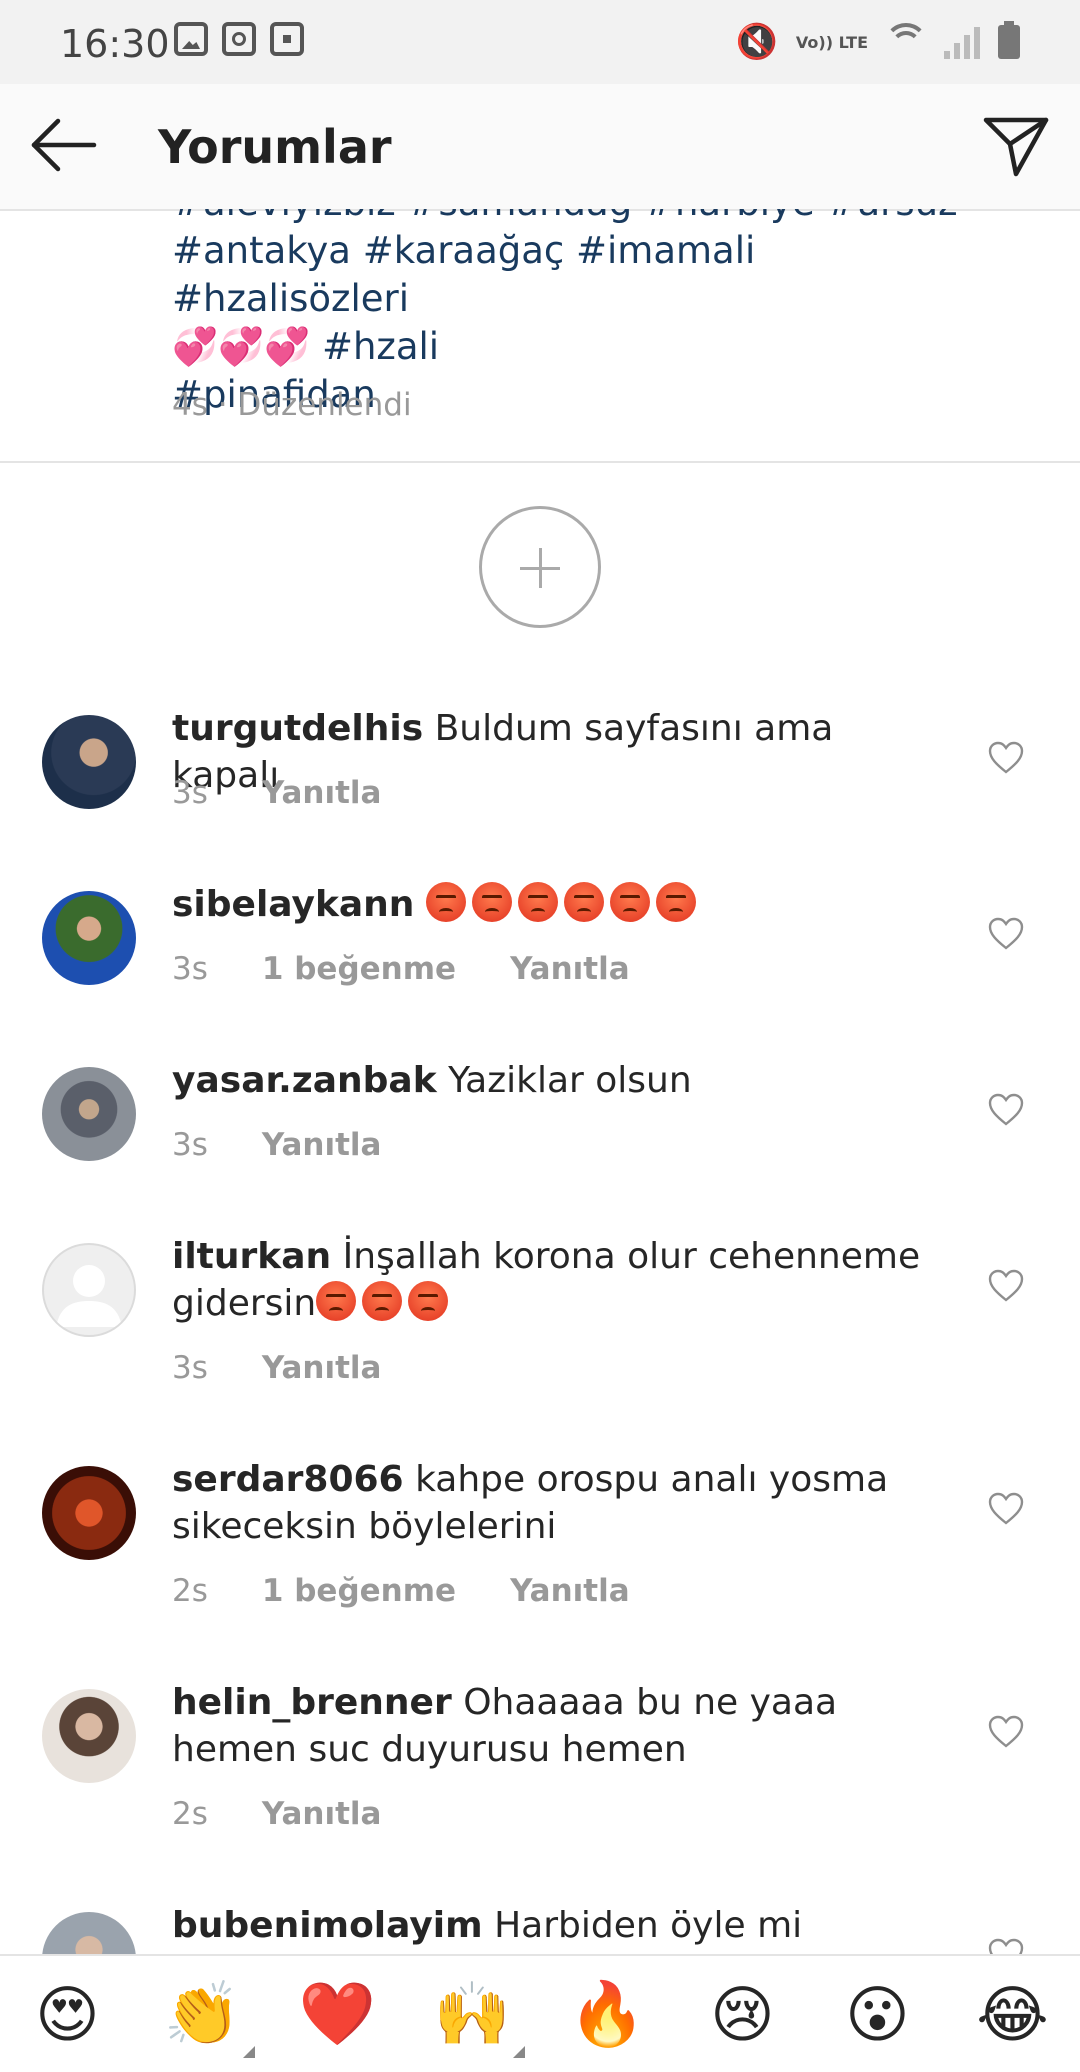 The height and width of the screenshot is (2072, 1080). What do you see at coordinates (275, 147) in the screenshot?
I see `page-title: Yorumlar` at bounding box center [275, 147].